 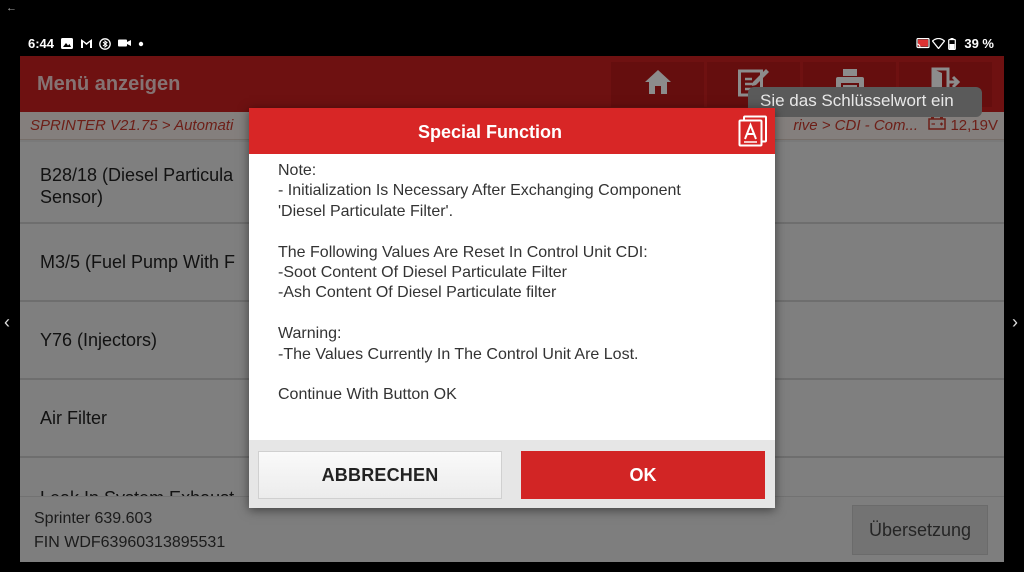 What do you see at coordinates (865, 102) in the screenshot?
I see `search-input: Sie das Schlüsselwort ein` at bounding box center [865, 102].